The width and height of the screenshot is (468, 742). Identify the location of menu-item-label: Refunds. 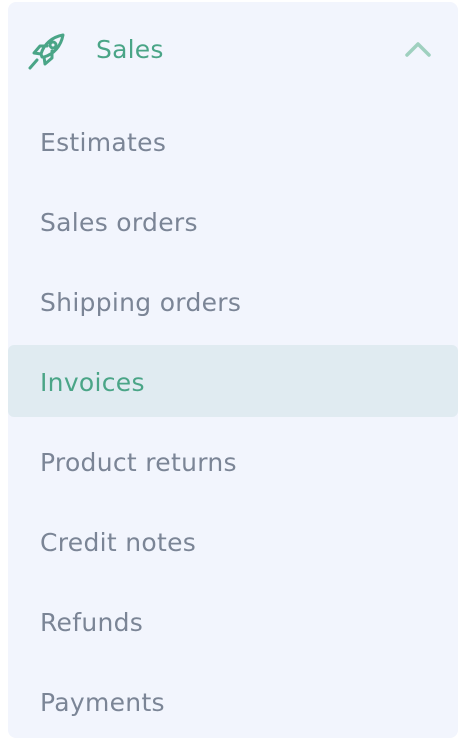
(92, 622).